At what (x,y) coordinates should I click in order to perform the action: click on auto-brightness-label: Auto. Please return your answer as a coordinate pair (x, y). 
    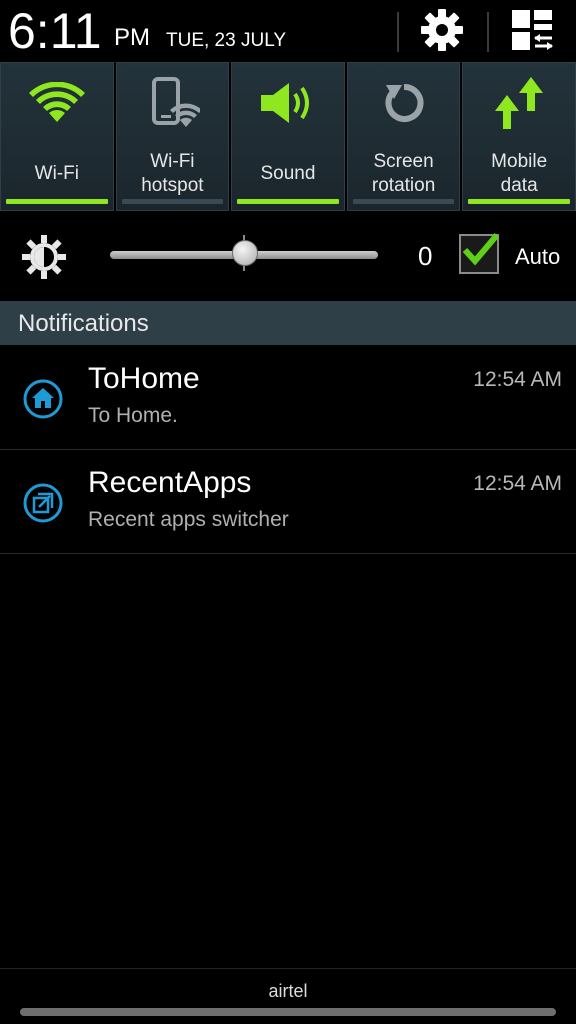
    Looking at the image, I should click on (538, 256).